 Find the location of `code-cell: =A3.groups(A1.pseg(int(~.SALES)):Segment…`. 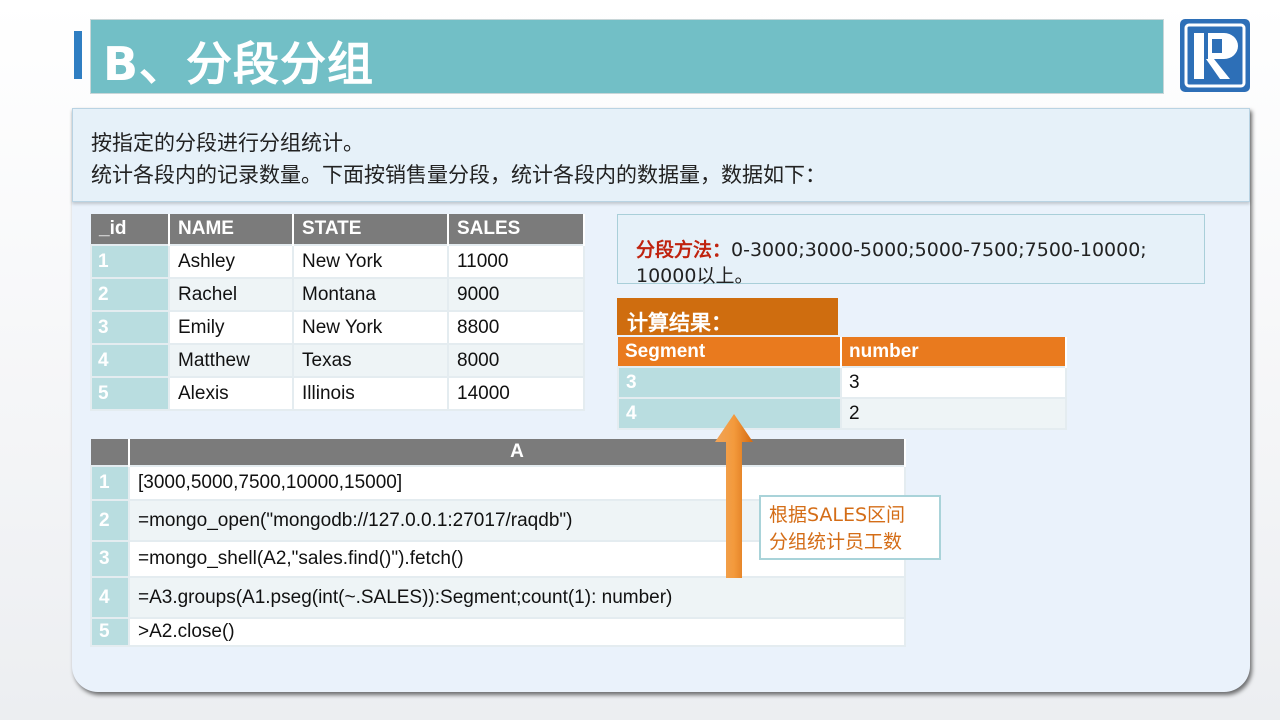

code-cell: =A3.groups(A1.pseg(int(~.SALES)):Segment… is located at coordinates (517, 597).